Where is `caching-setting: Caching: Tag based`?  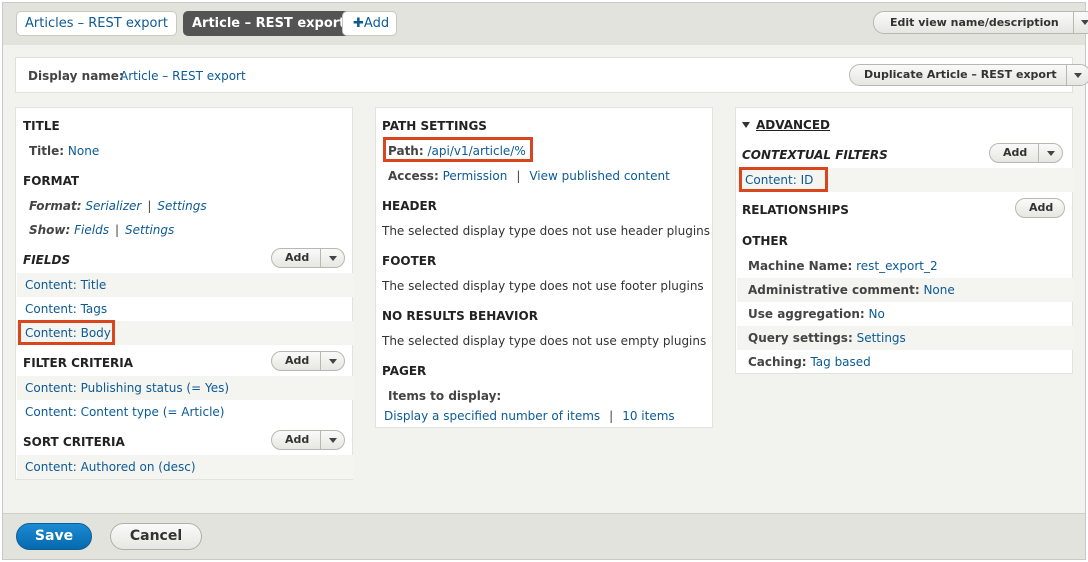
caching-setting: Caching: Tag based is located at coordinates (809, 362).